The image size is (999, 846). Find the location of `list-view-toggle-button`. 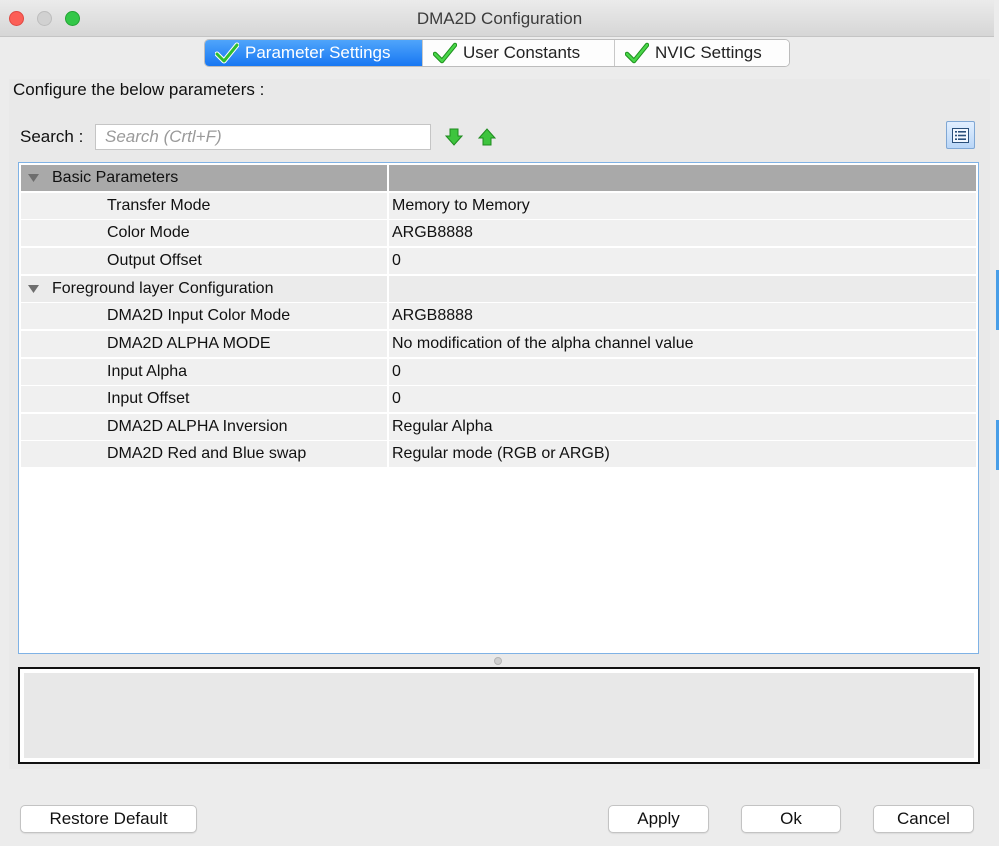

list-view-toggle-button is located at coordinates (960, 135).